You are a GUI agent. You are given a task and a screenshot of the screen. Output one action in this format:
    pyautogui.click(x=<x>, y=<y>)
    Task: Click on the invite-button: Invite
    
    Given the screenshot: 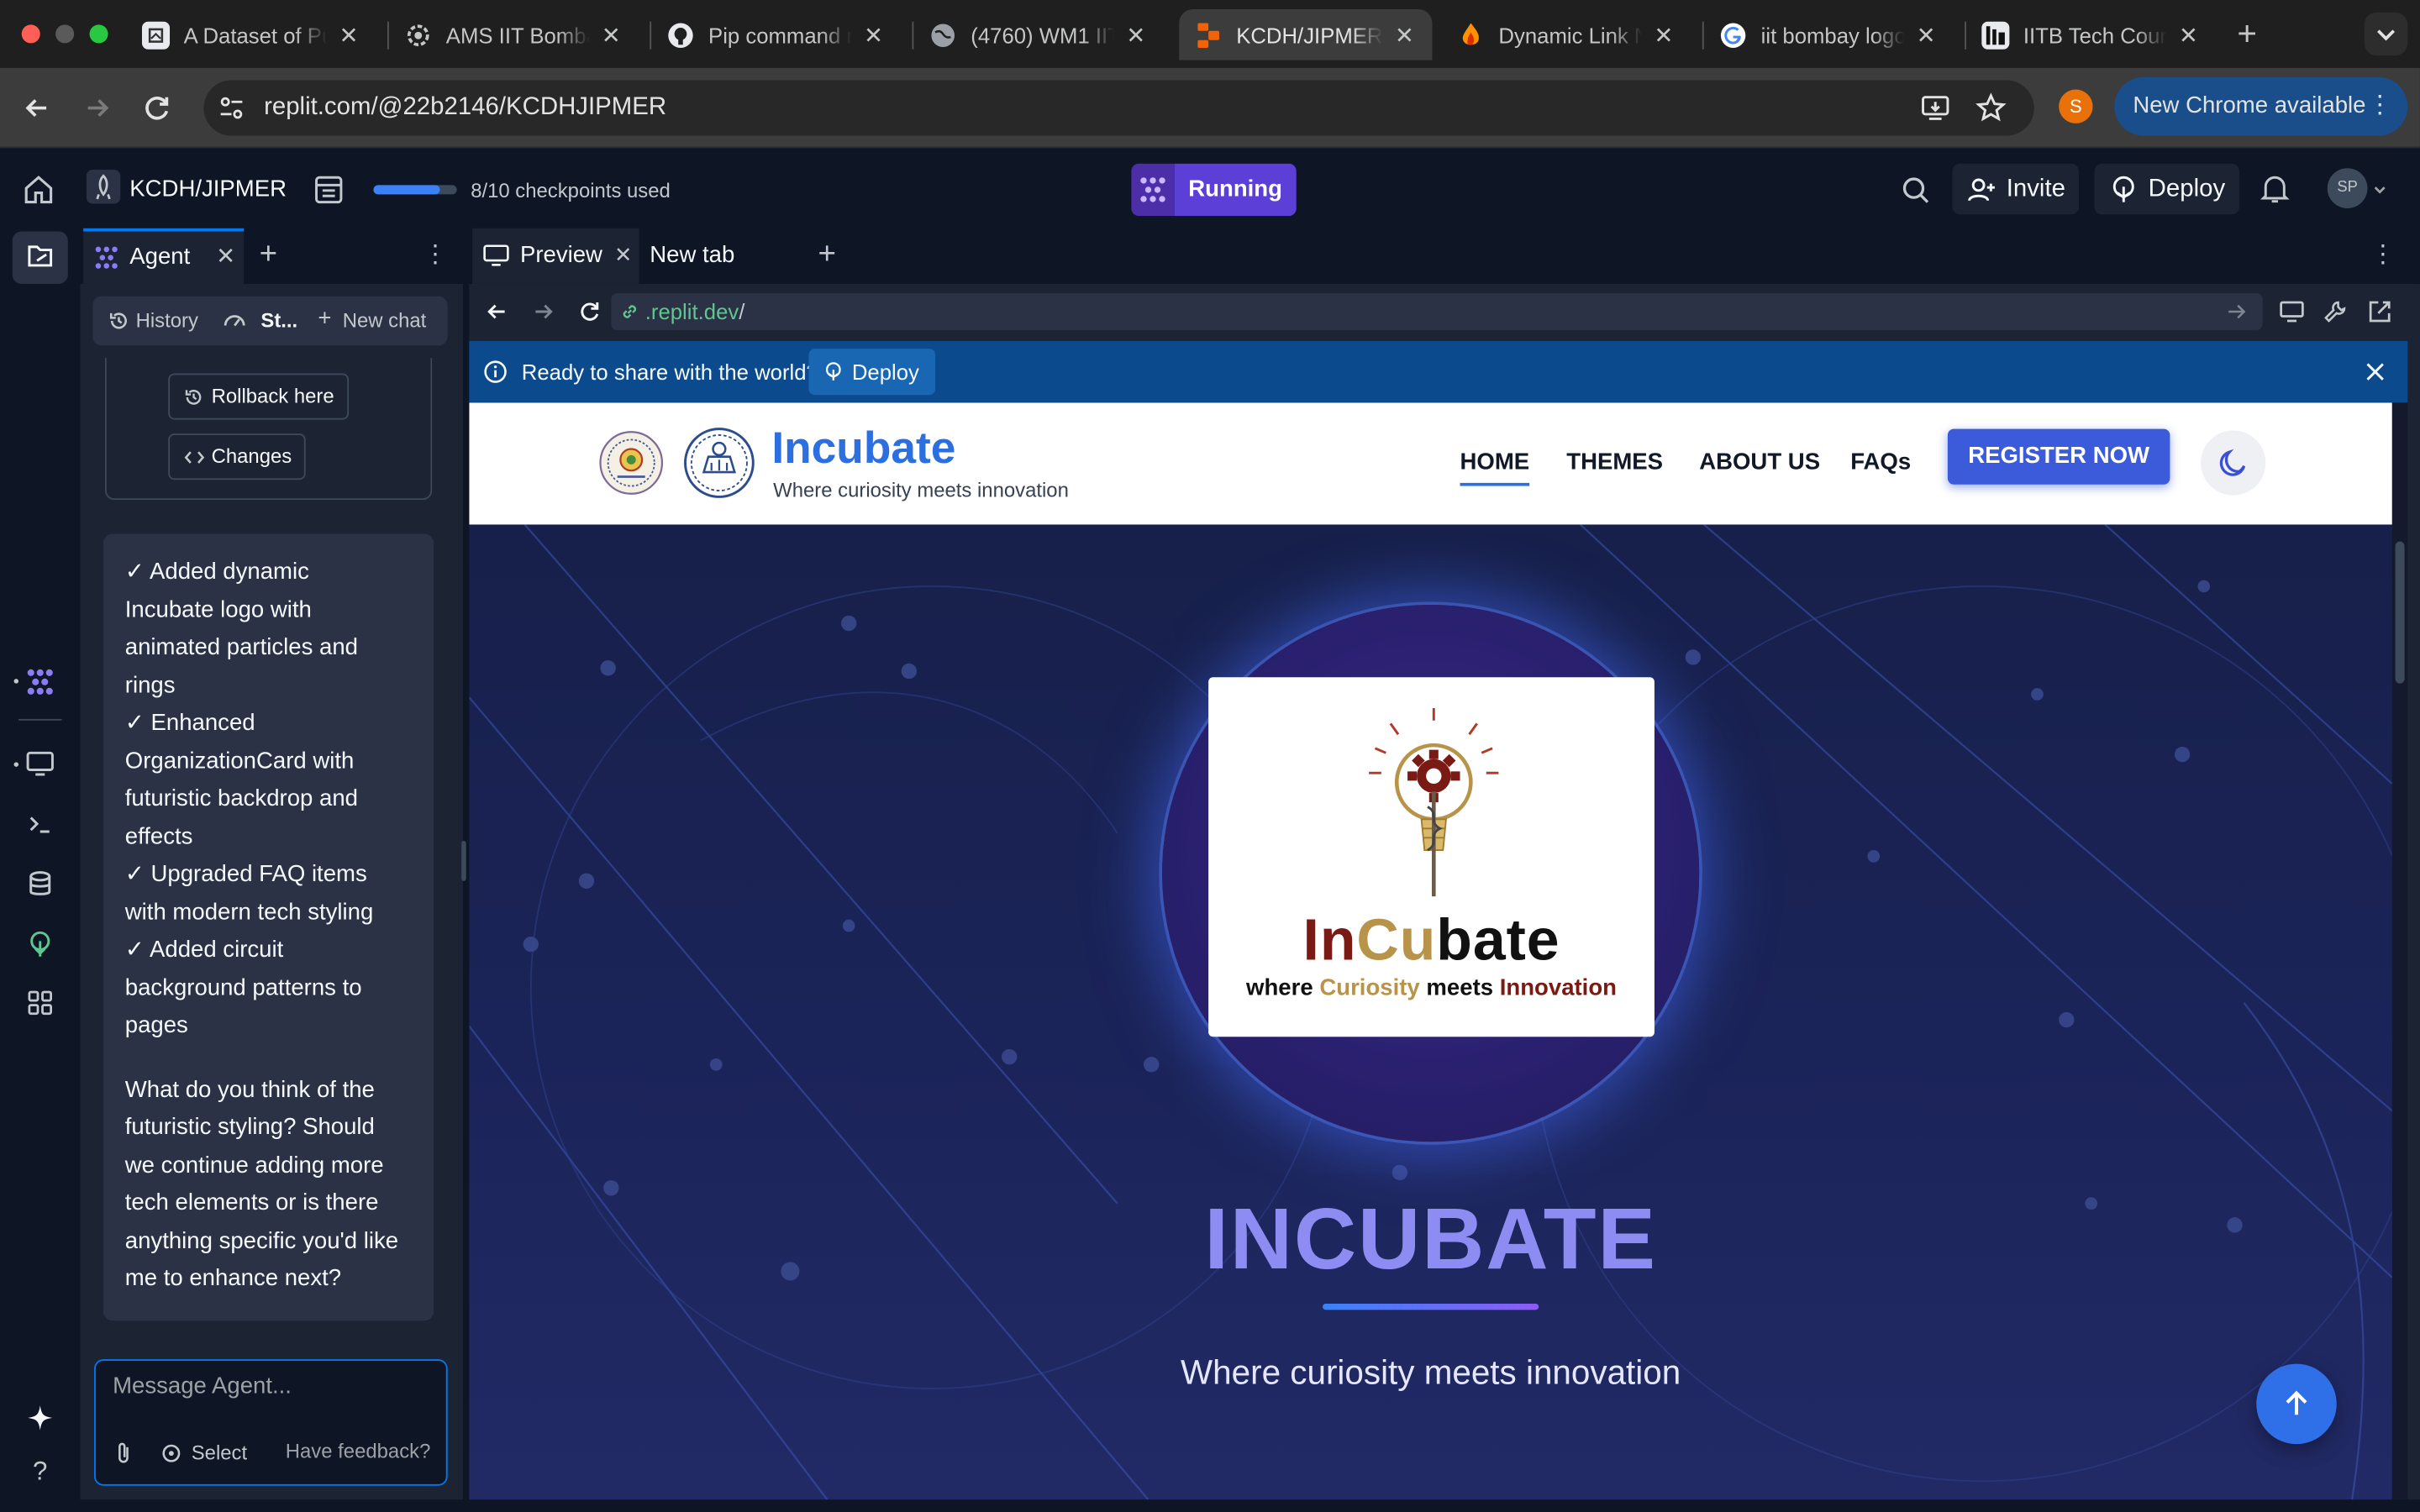 What is the action you would take?
    pyautogui.click(x=2016, y=189)
    